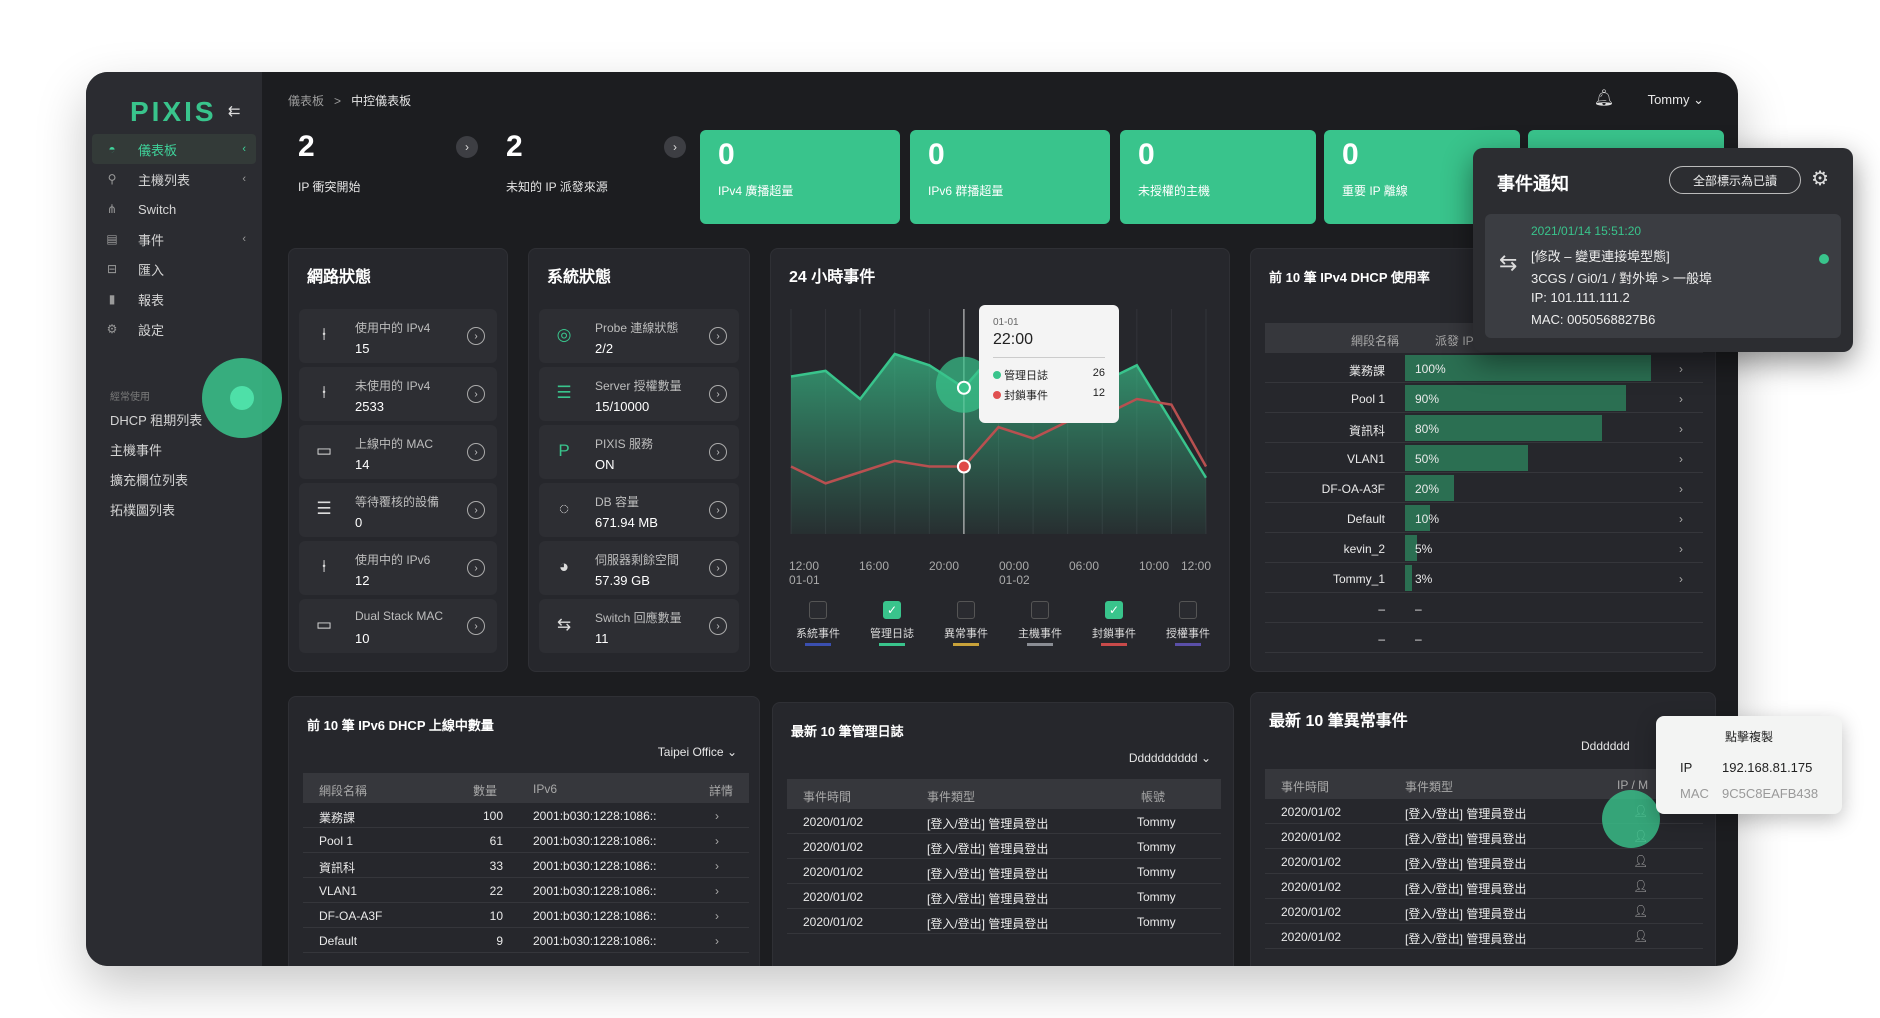 The image size is (1880, 1018). What do you see at coordinates (136, 449) in the screenshot?
I see `quick-link-host-events: 主機事件` at bounding box center [136, 449].